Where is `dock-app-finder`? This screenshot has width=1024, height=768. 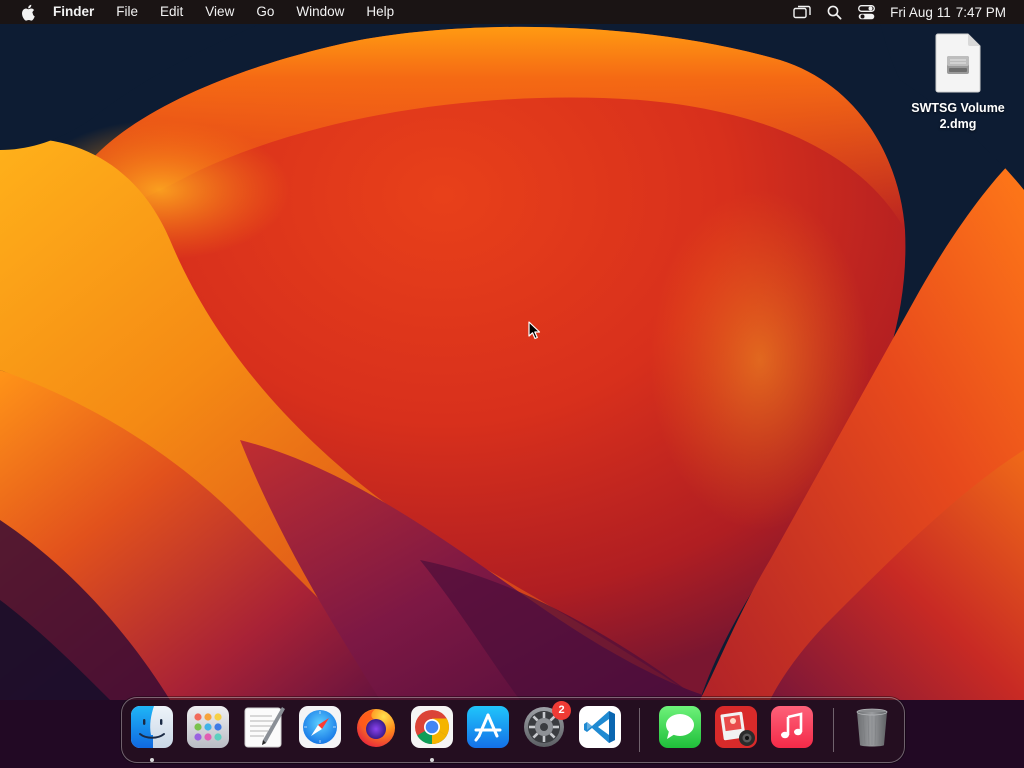 dock-app-finder is located at coordinates (152, 733).